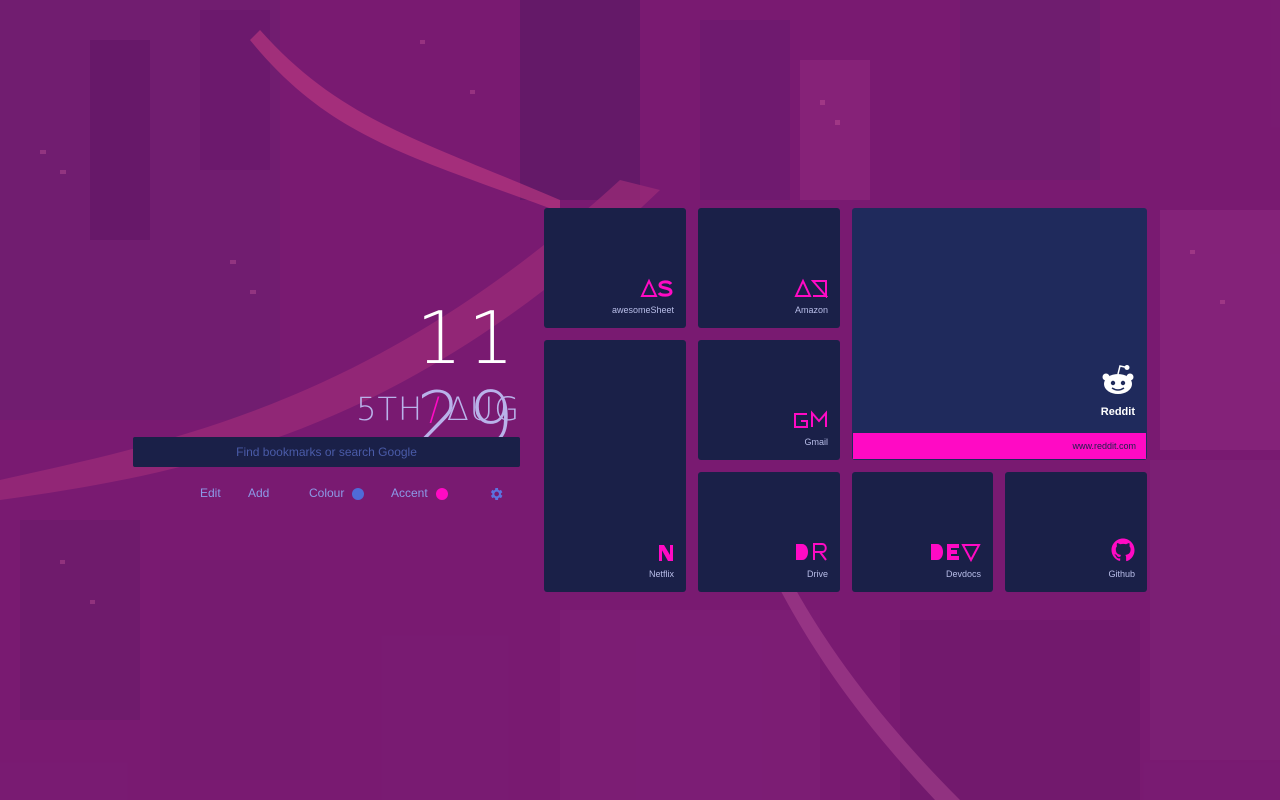  I want to click on bookmark-netflix: Netflix, so click(615, 466).